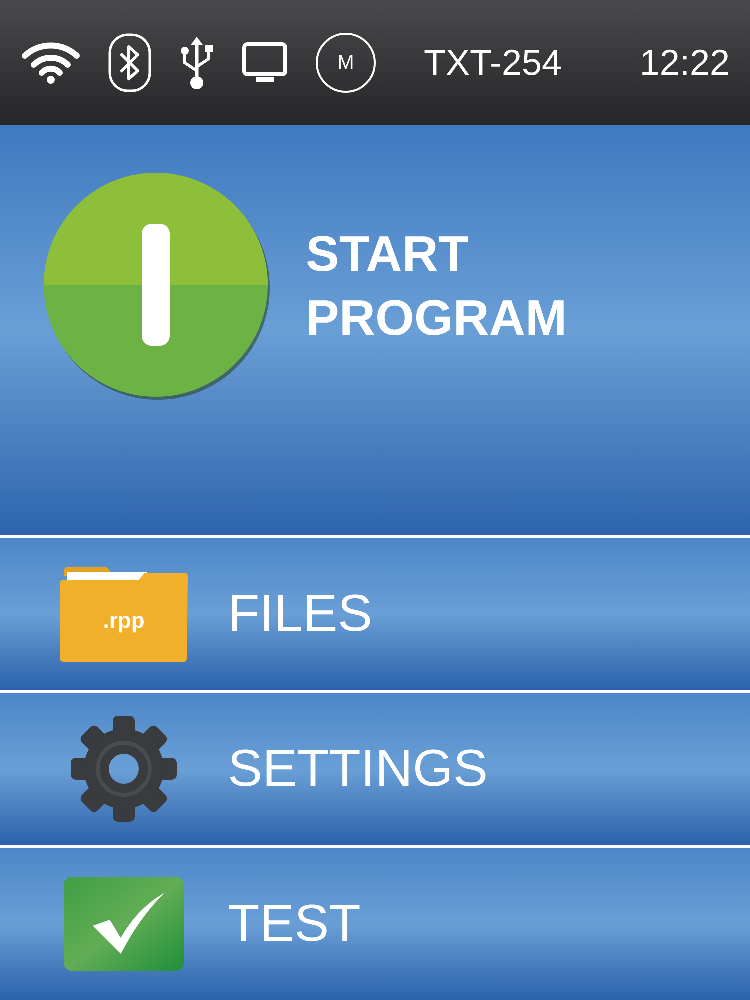  What do you see at coordinates (437, 286) in the screenshot?
I see `start-program-label: START PROGRAM` at bounding box center [437, 286].